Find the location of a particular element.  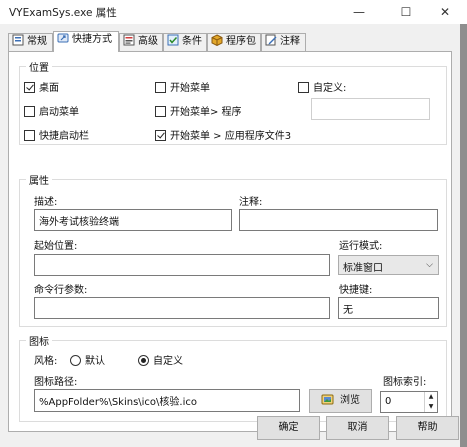

radio-label: 默认 is located at coordinates (95, 361).